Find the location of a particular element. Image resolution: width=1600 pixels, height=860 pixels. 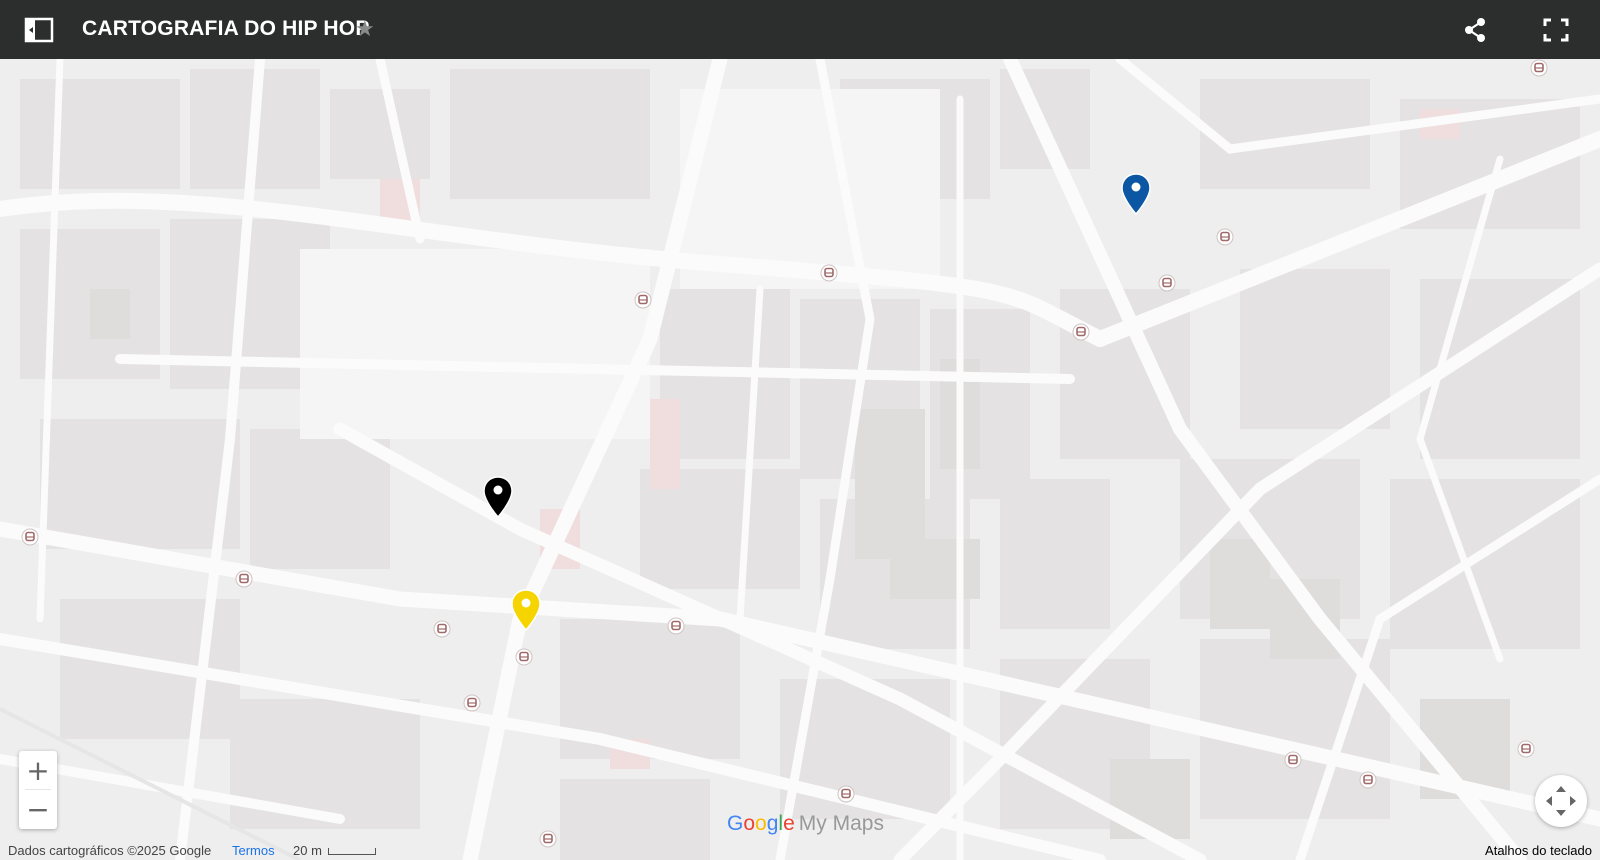

logo-letter: e is located at coordinates (789, 823).